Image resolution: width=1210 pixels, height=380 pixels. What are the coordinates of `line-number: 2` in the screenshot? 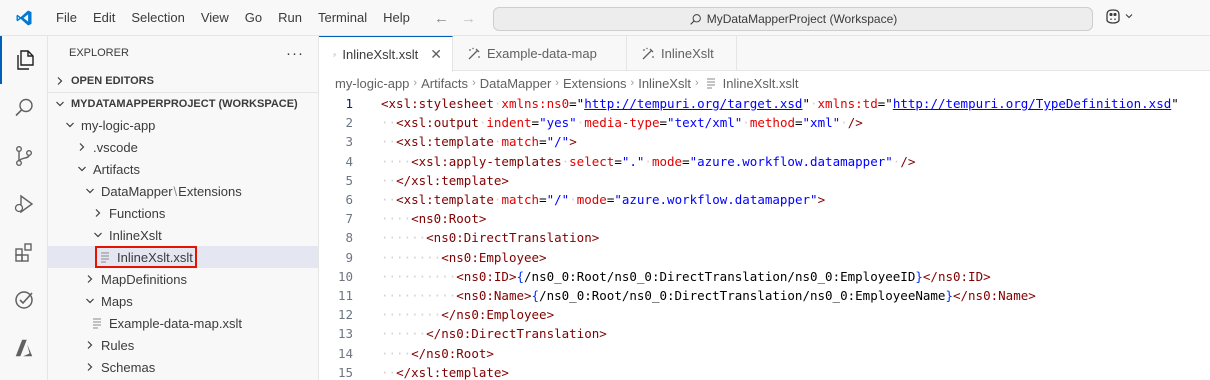 It's located at (349, 123).